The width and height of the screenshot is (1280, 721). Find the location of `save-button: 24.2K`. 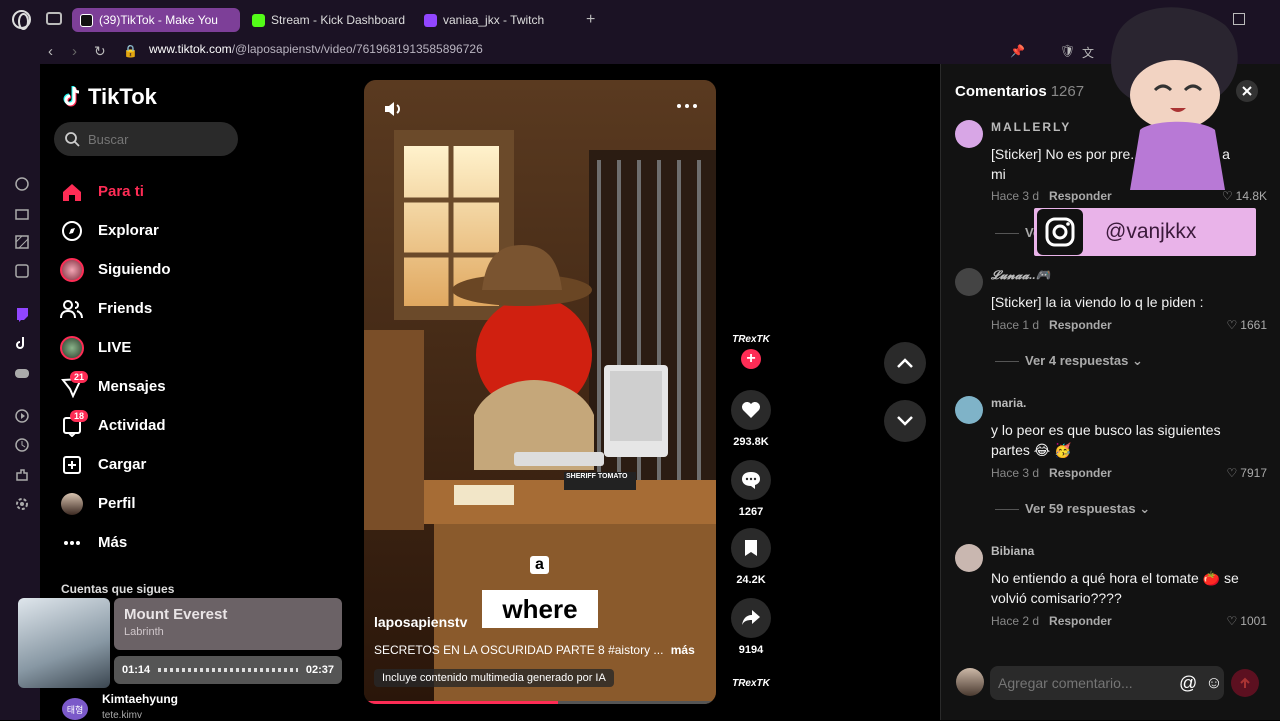

save-button: 24.2K is located at coordinates (751, 557).